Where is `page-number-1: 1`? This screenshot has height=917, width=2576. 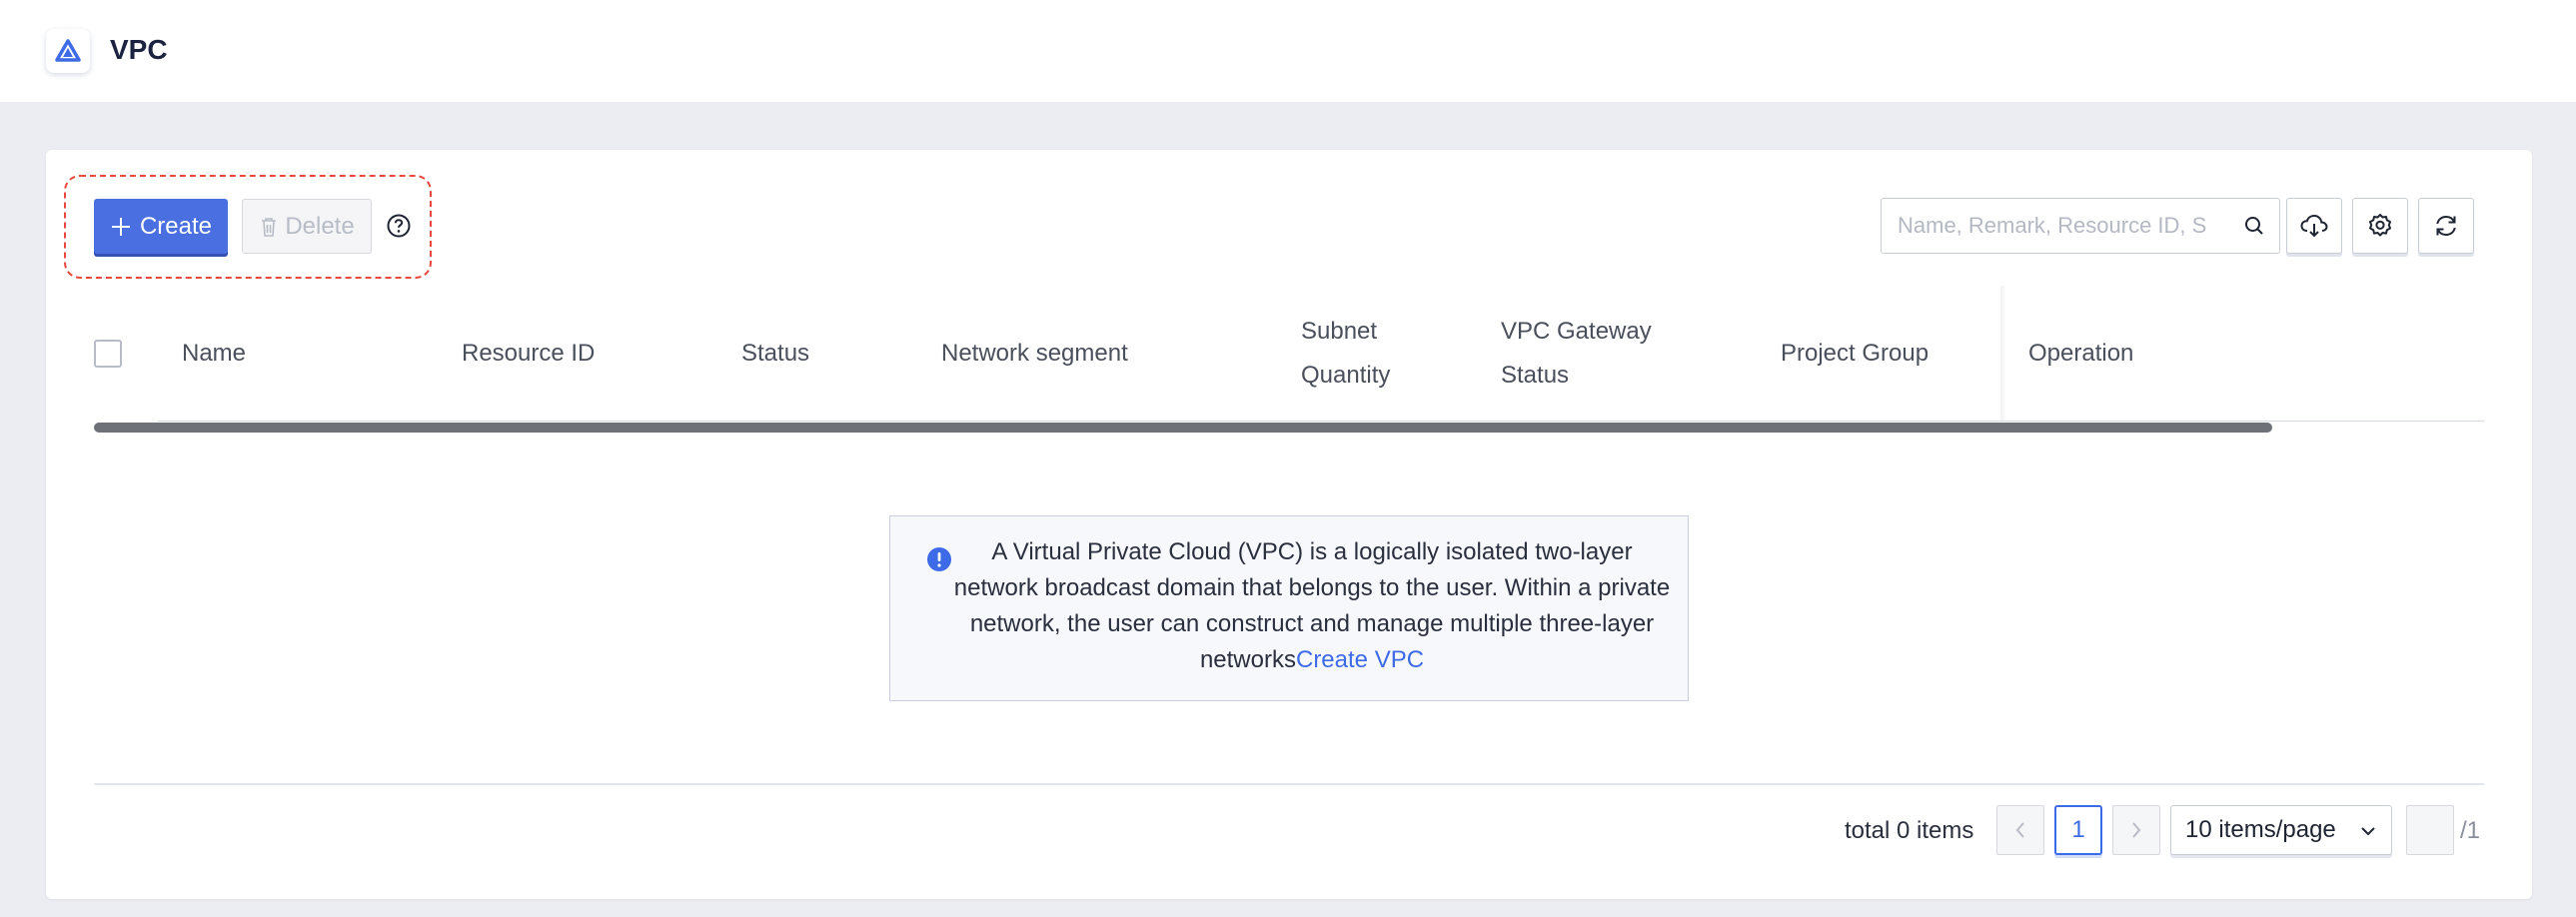 page-number-1: 1 is located at coordinates (2078, 830).